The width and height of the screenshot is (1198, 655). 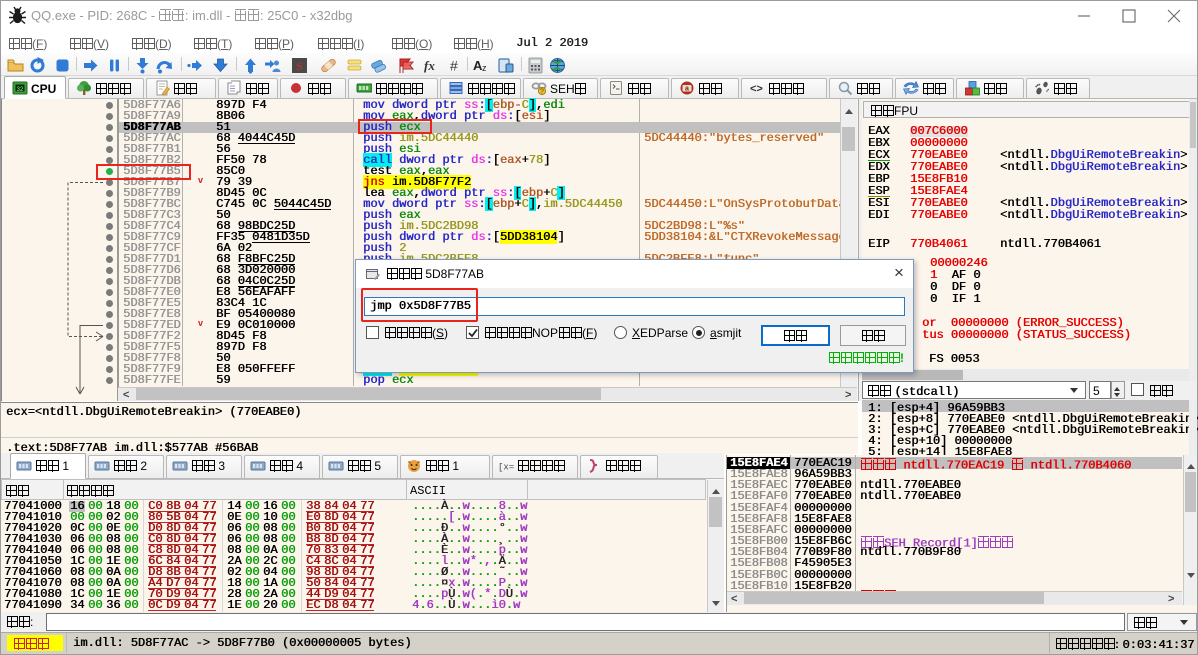 I want to click on svg-text: fx, so click(x=429, y=65).